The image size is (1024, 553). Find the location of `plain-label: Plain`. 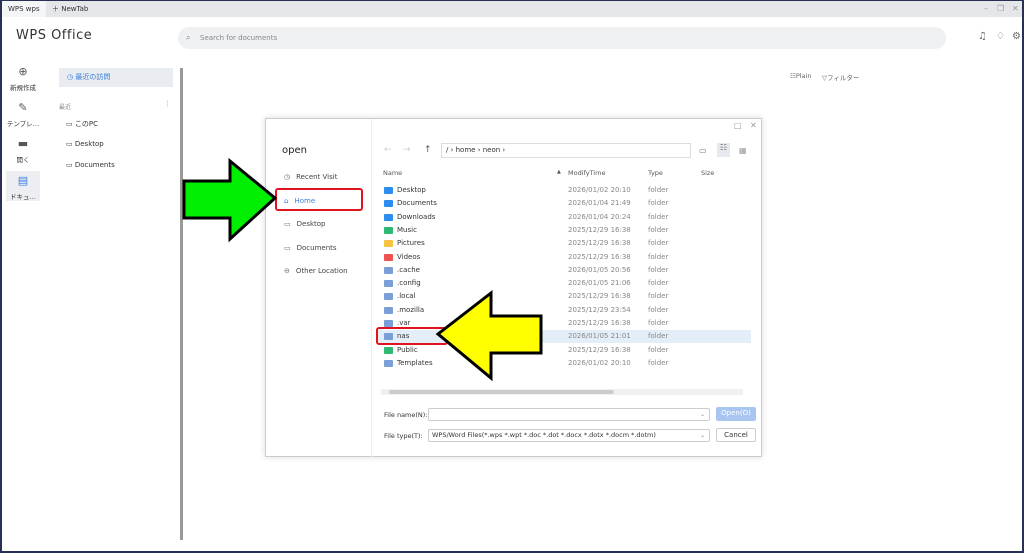

plain-label: Plain is located at coordinates (803, 76).